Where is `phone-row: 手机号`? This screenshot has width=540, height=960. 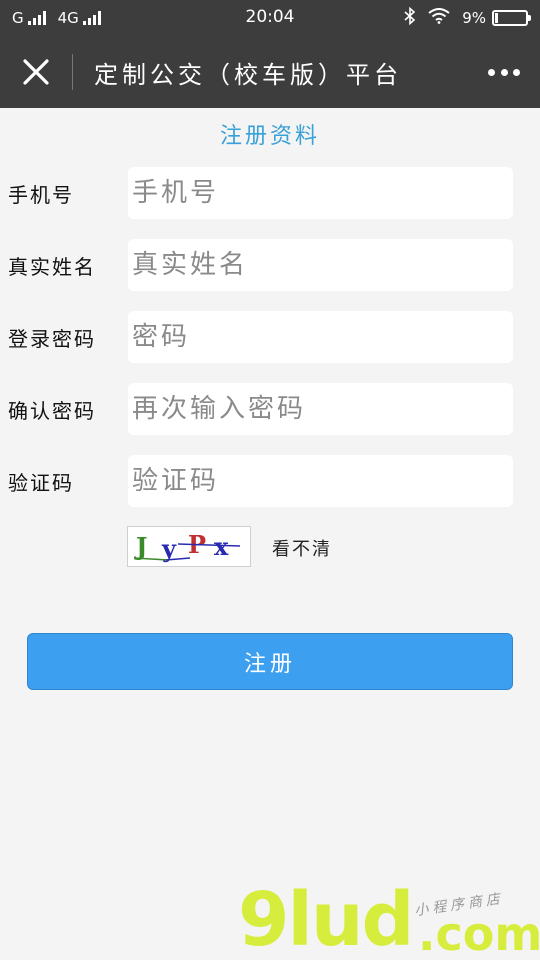
phone-row: 手机号 is located at coordinates (270, 193).